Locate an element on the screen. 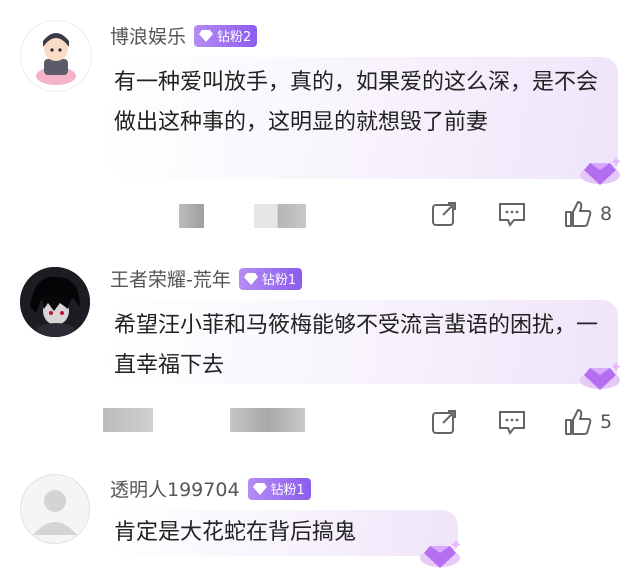  comment-actions: 5 is located at coordinates (521, 422).